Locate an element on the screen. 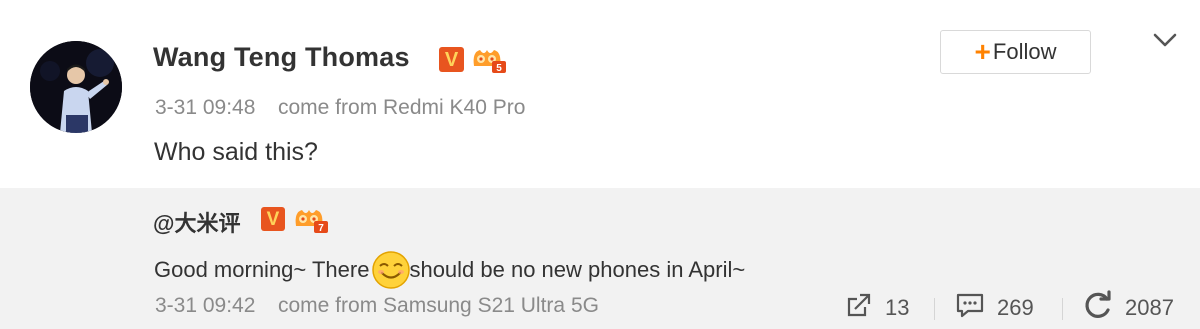 The width and height of the screenshot is (1200, 329). like-count: 2087 is located at coordinates (1149, 307).